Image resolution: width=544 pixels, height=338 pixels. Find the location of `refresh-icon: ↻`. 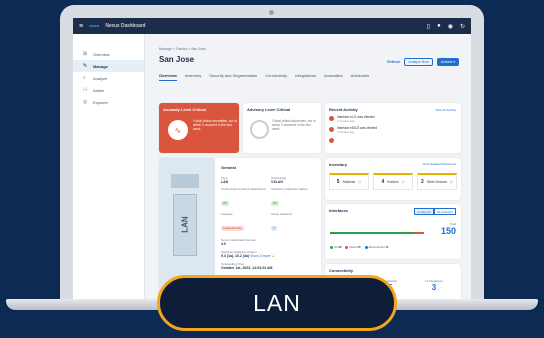

refresh-icon: ↻ is located at coordinates (462, 26).